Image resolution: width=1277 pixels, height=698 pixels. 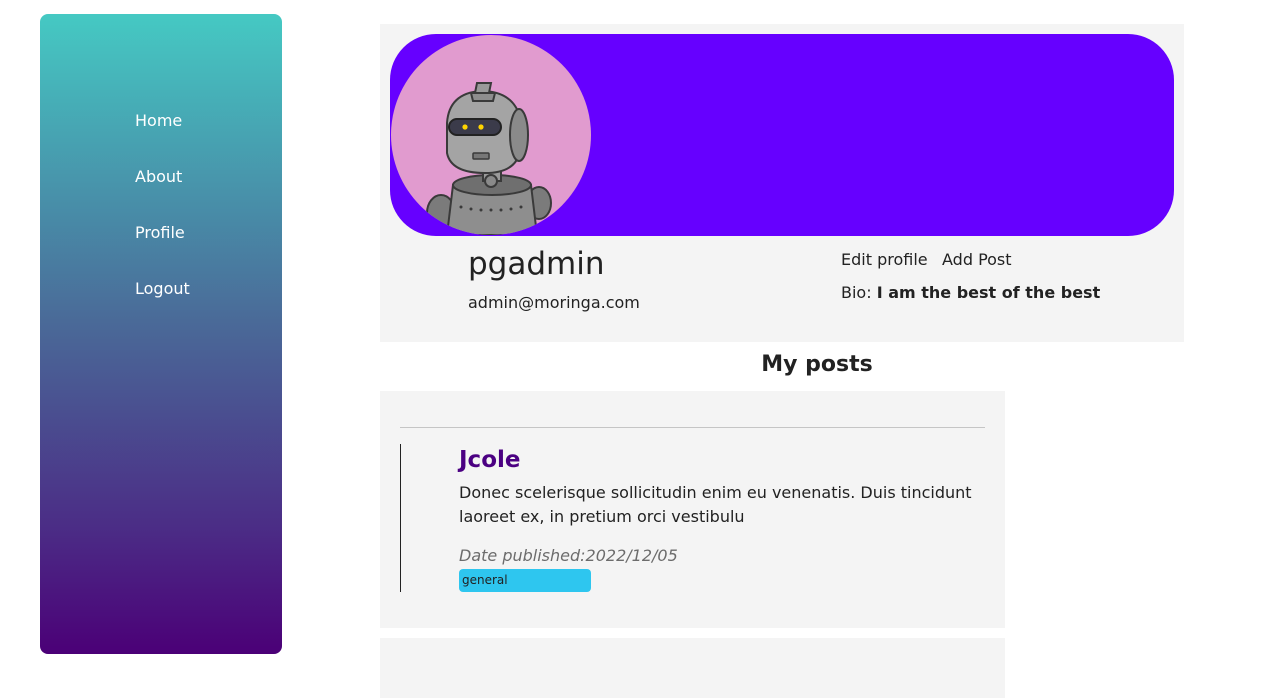 I want to click on profile-username: pgadmin, so click(x=536, y=264).